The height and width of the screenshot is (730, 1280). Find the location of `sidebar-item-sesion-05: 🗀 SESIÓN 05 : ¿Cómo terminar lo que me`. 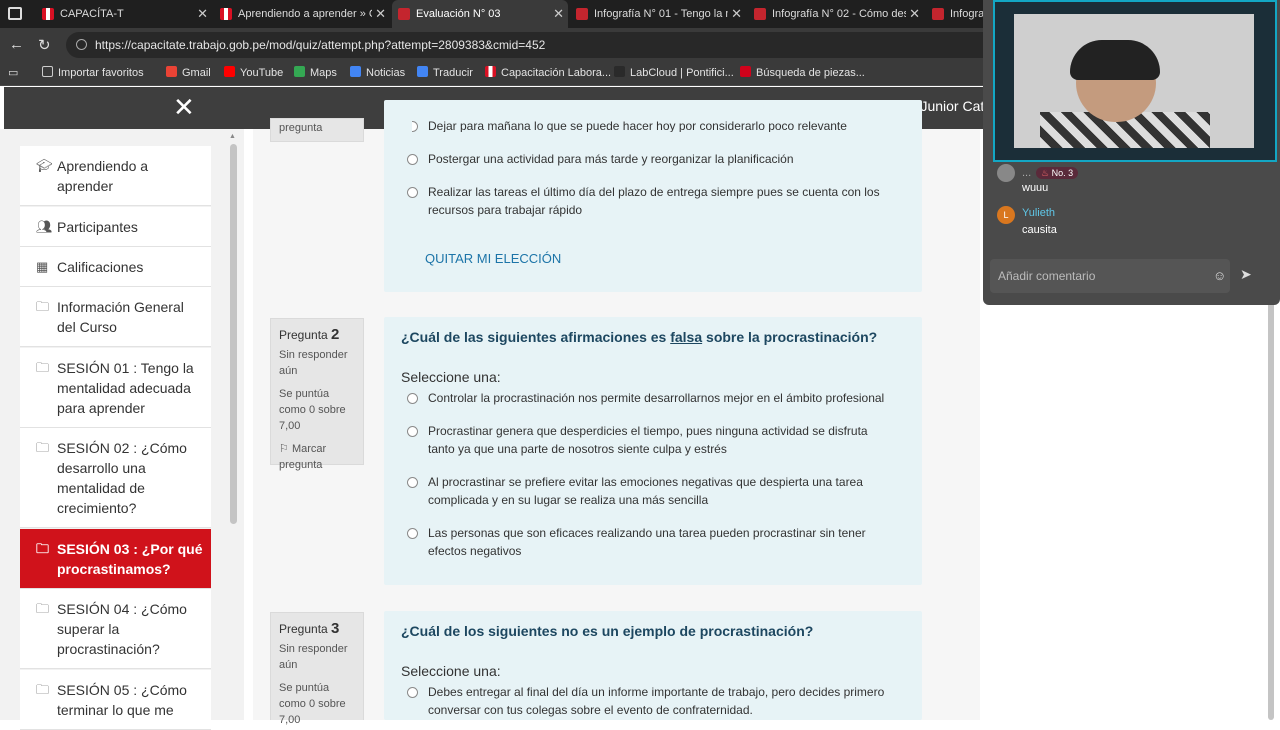

sidebar-item-sesion-05: 🗀 SESIÓN 05 : ¿Cómo terminar lo que me is located at coordinates (115, 700).